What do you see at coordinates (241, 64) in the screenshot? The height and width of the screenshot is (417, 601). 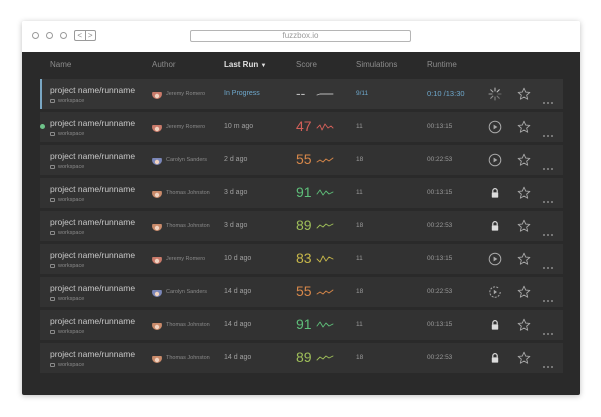 I see `column-header-last-run-label: Last Run` at bounding box center [241, 64].